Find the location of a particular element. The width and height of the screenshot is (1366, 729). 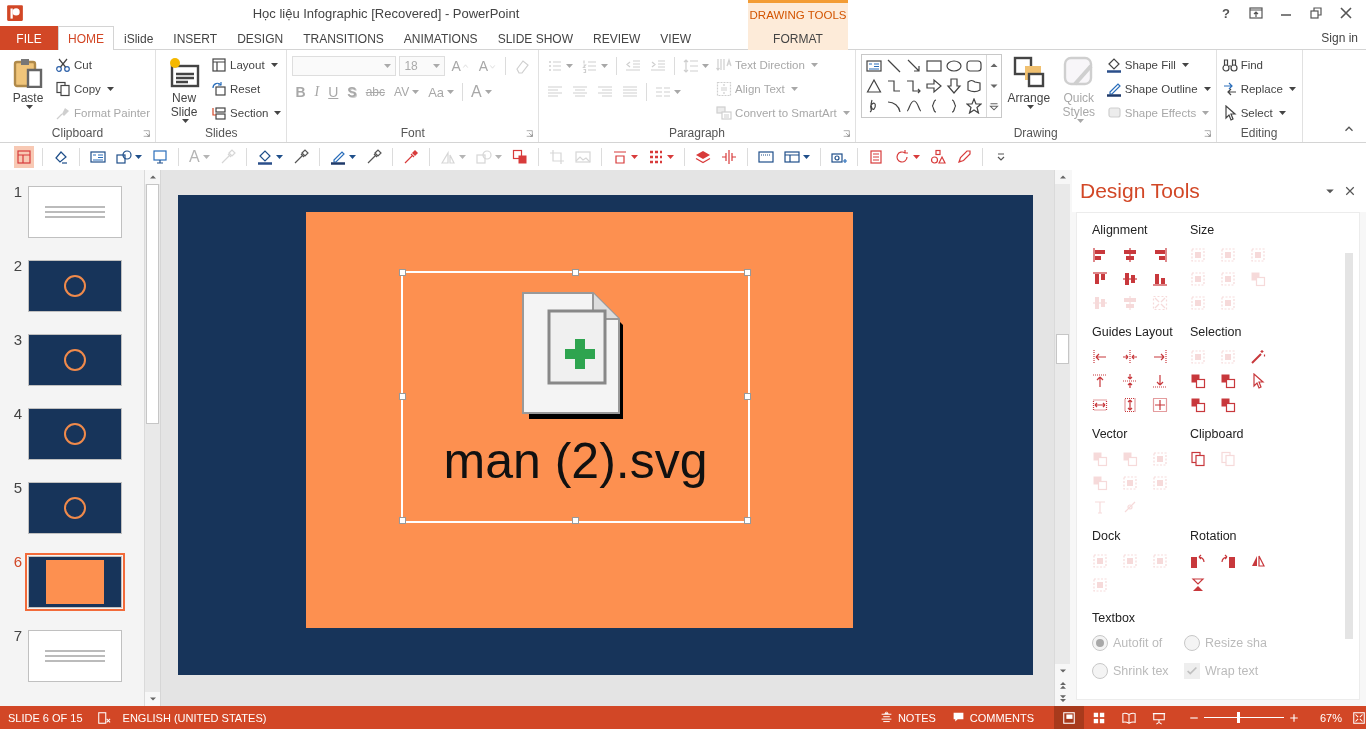

slide-counter: SLIDE 6 OF 15 is located at coordinates (45, 717).